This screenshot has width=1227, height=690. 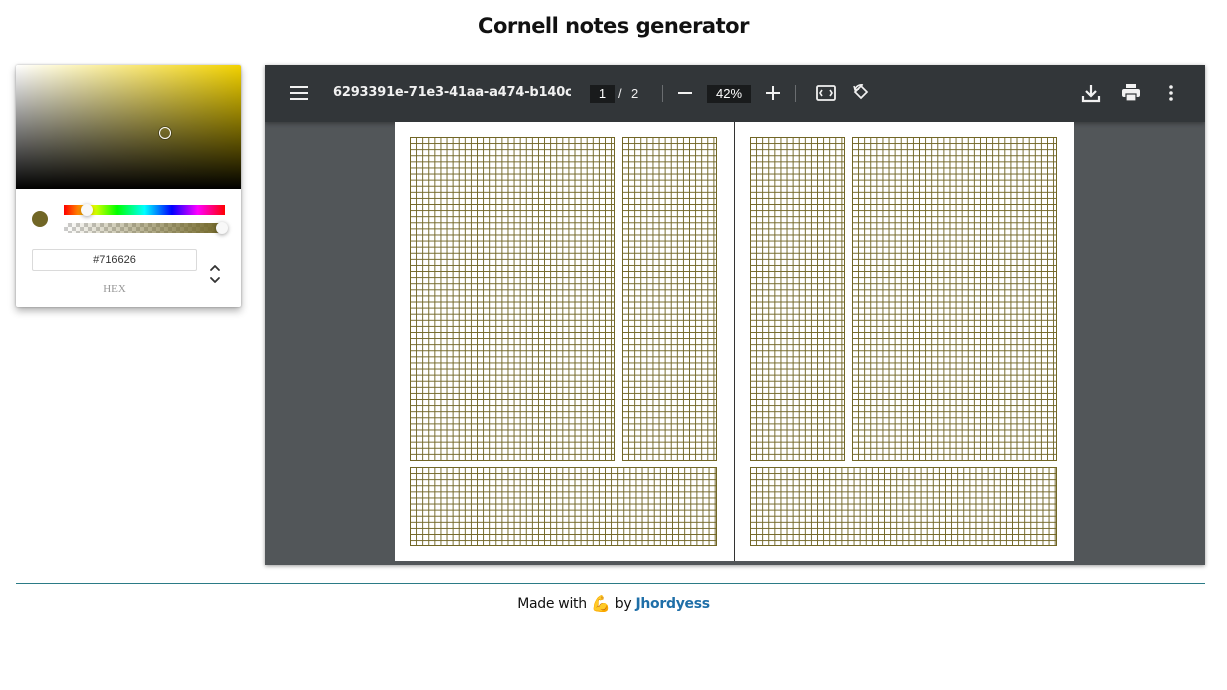 I want to click on color-swatch, so click(x=40, y=219).